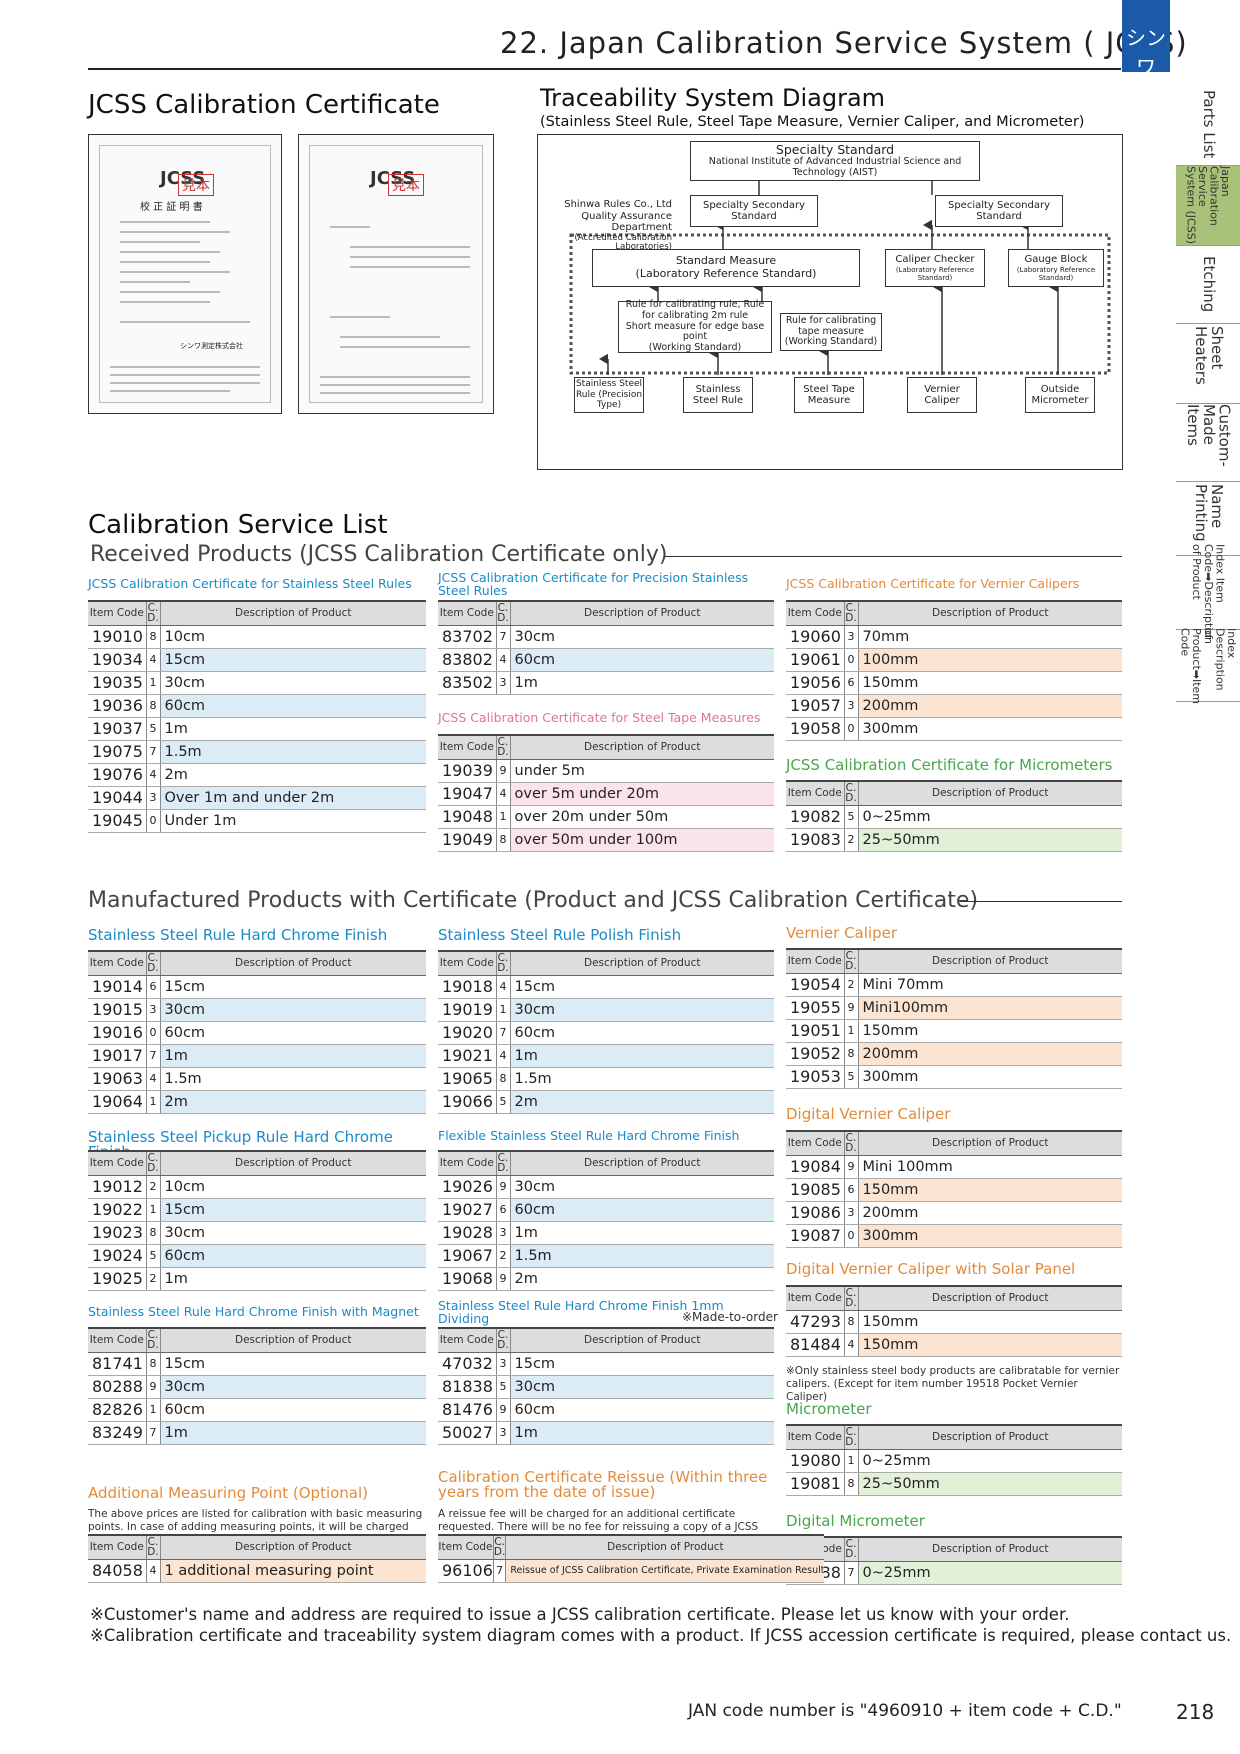 The image size is (1240, 1754). I want to click on table-row: 19086 3 200mm, so click(954, 1213).